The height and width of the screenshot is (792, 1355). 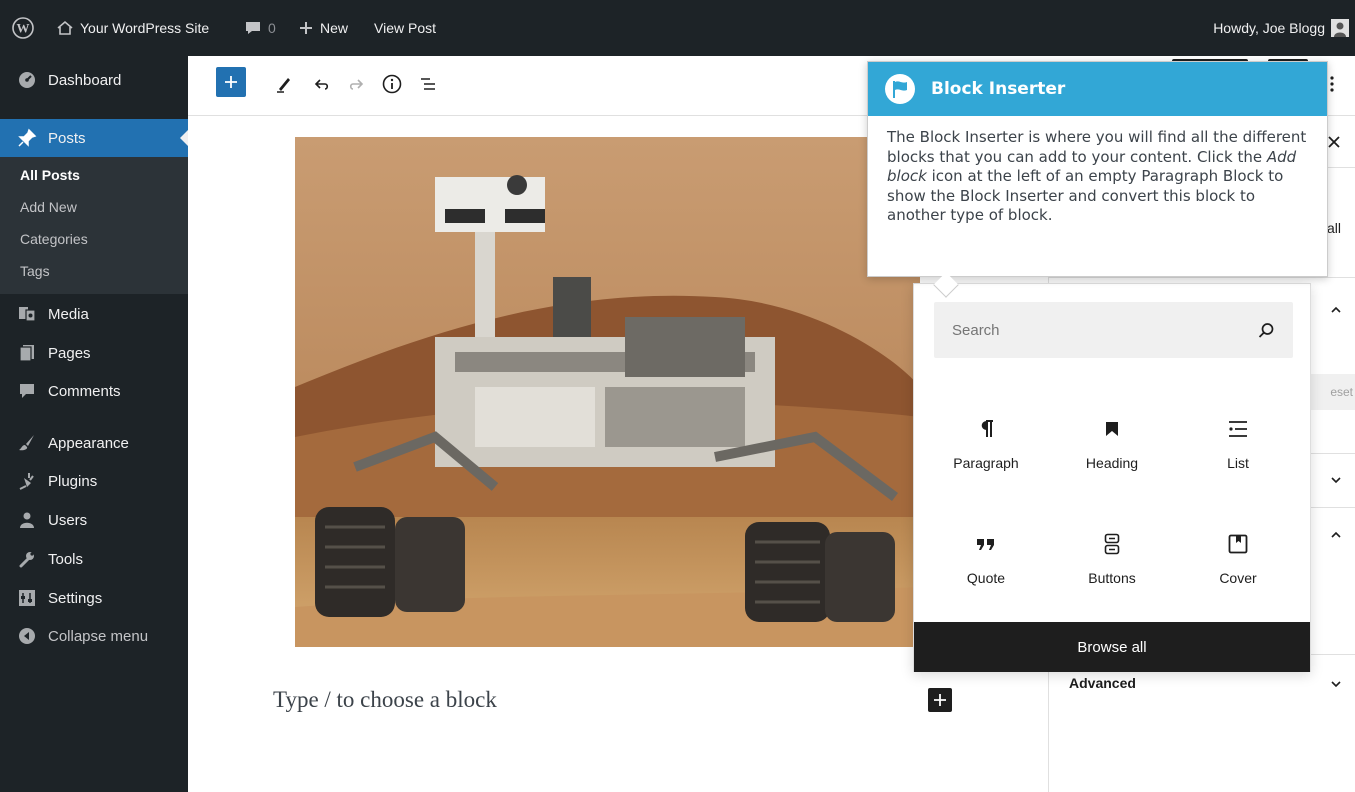 I want to click on block-paragraph: Paragraph, so click(x=986, y=450).